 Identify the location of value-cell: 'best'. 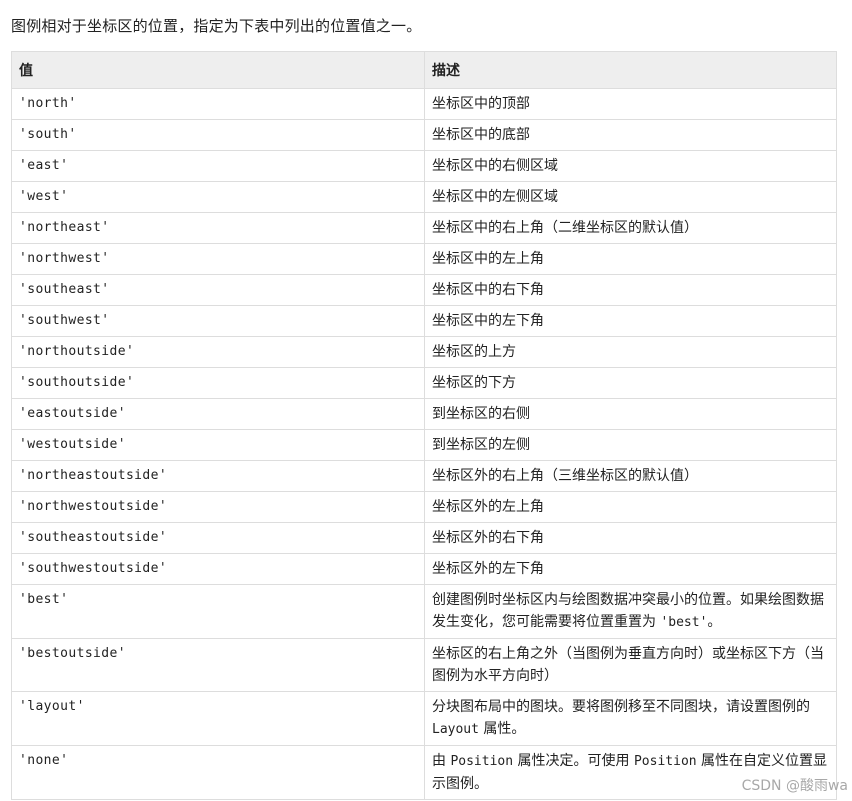
(218, 611).